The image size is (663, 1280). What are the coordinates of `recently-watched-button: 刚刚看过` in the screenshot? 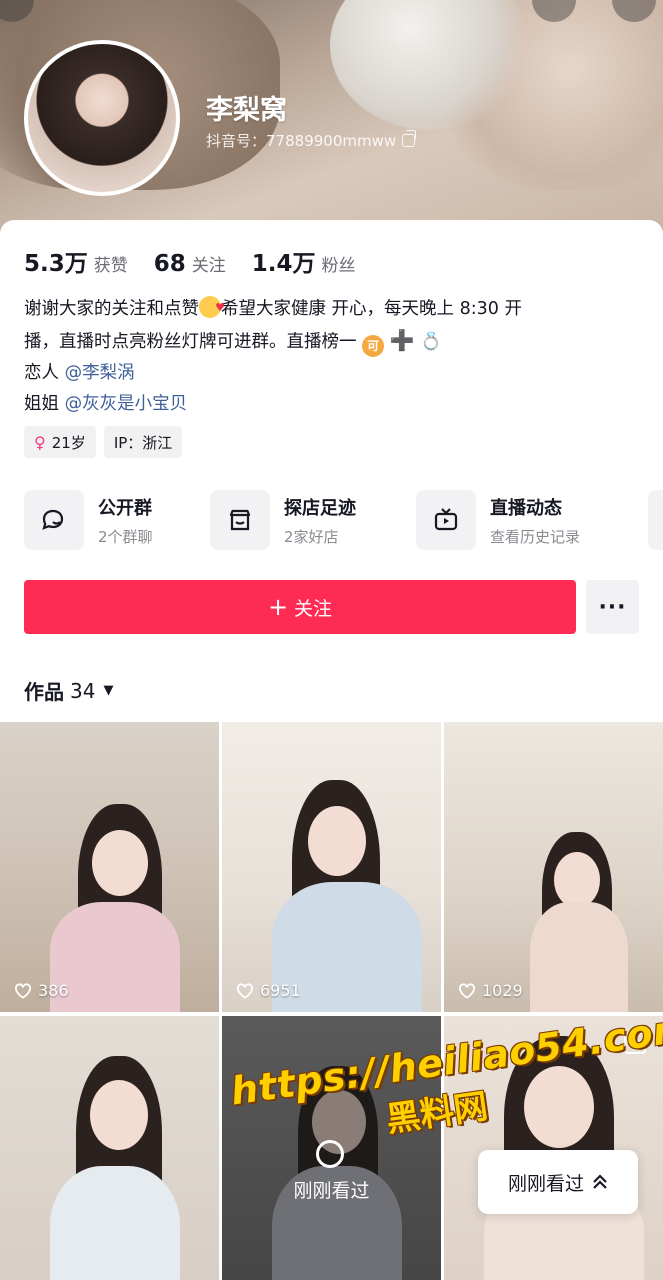 It's located at (558, 1182).